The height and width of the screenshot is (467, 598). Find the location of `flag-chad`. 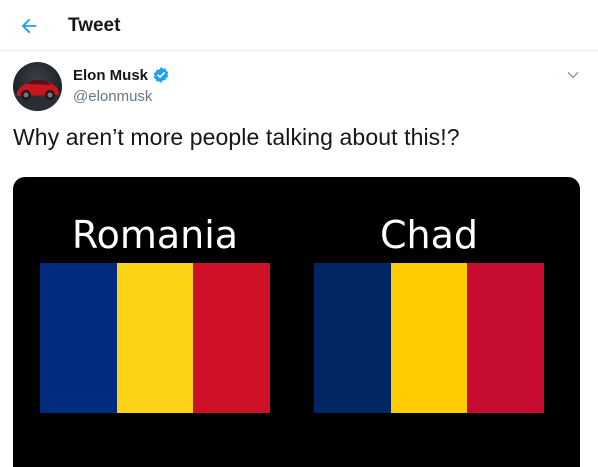

flag-chad is located at coordinates (429, 338).